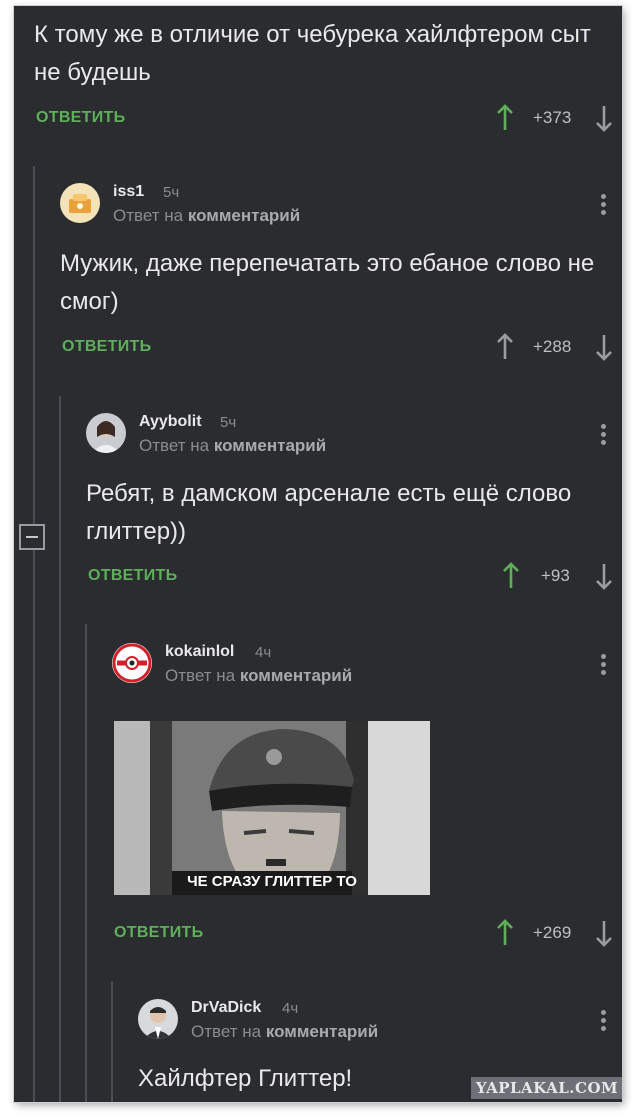  What do you see at coordinates (272, 808) in the screenshot?
I see `meme-image: ЧЕ СРАЗУ ГЛИТТЕР ТО` at bounding box center [272, 808].